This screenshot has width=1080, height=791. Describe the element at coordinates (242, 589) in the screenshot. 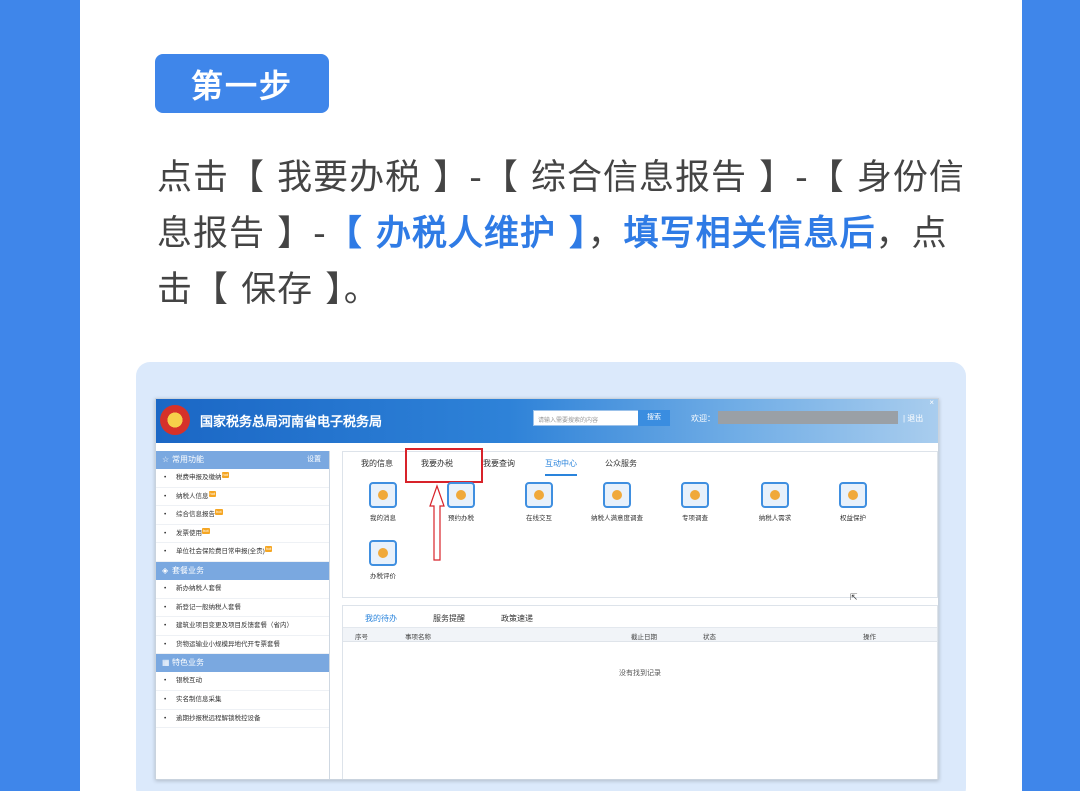

I see `sidebar-item: • 新办纳税人套餐` at that location.